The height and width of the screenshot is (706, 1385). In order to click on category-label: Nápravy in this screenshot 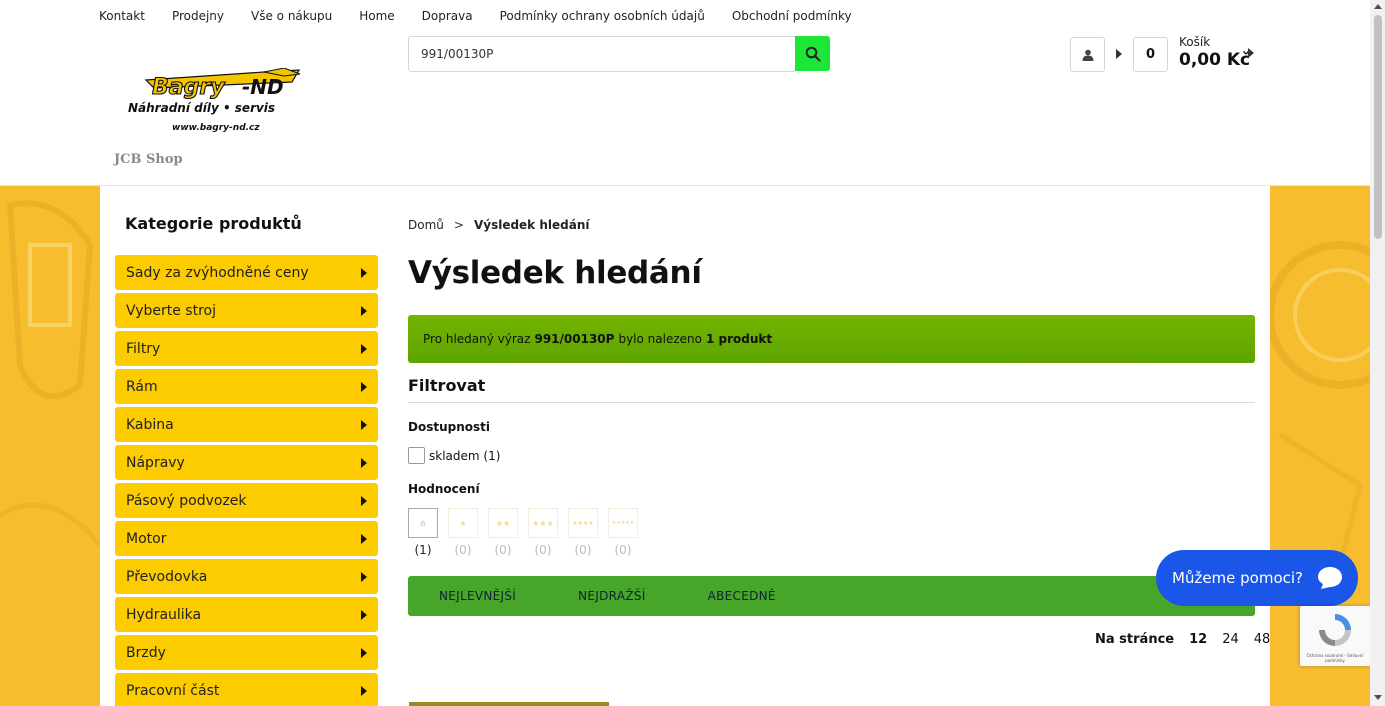, I will do `click(155, 462)`.